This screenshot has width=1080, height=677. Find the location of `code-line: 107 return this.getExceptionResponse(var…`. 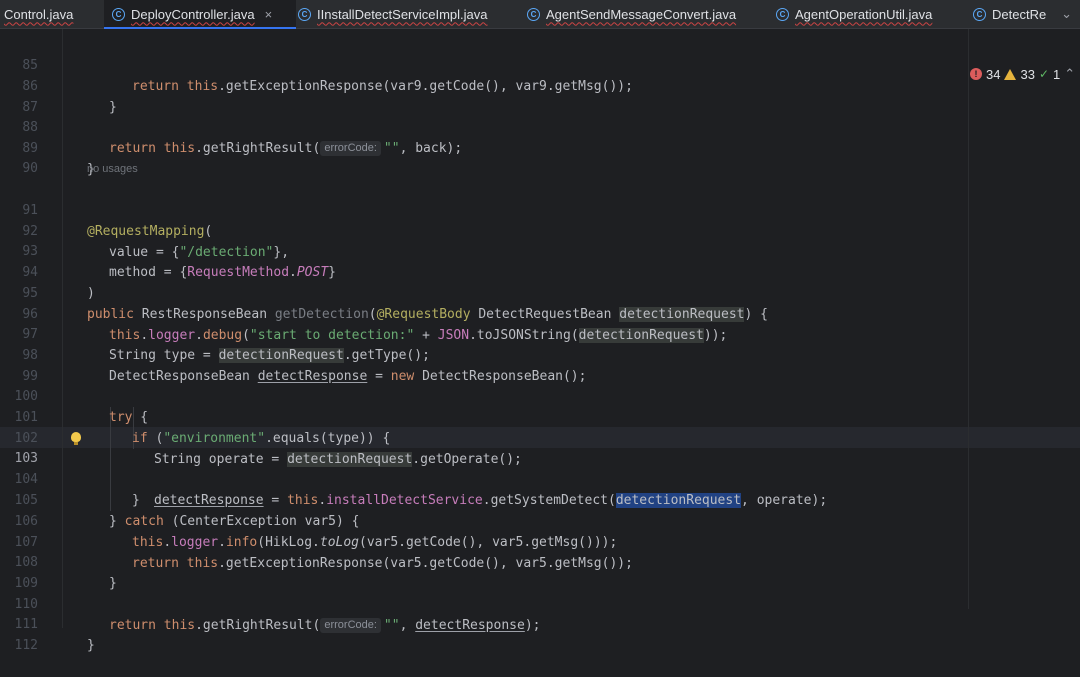

code-line: 107 return this.getExceptionResponse(var… is located at coordinates (540, 541).